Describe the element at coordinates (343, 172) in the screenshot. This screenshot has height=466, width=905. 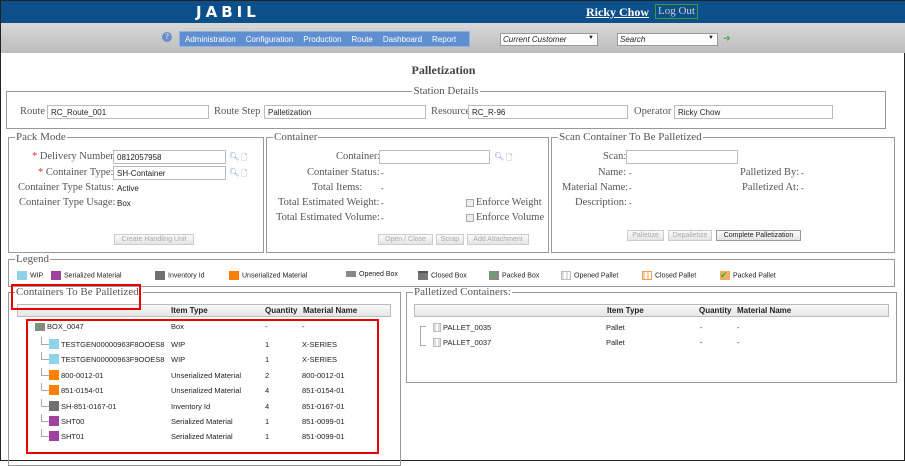
I see `container-status-label: Container Status:` at that location.